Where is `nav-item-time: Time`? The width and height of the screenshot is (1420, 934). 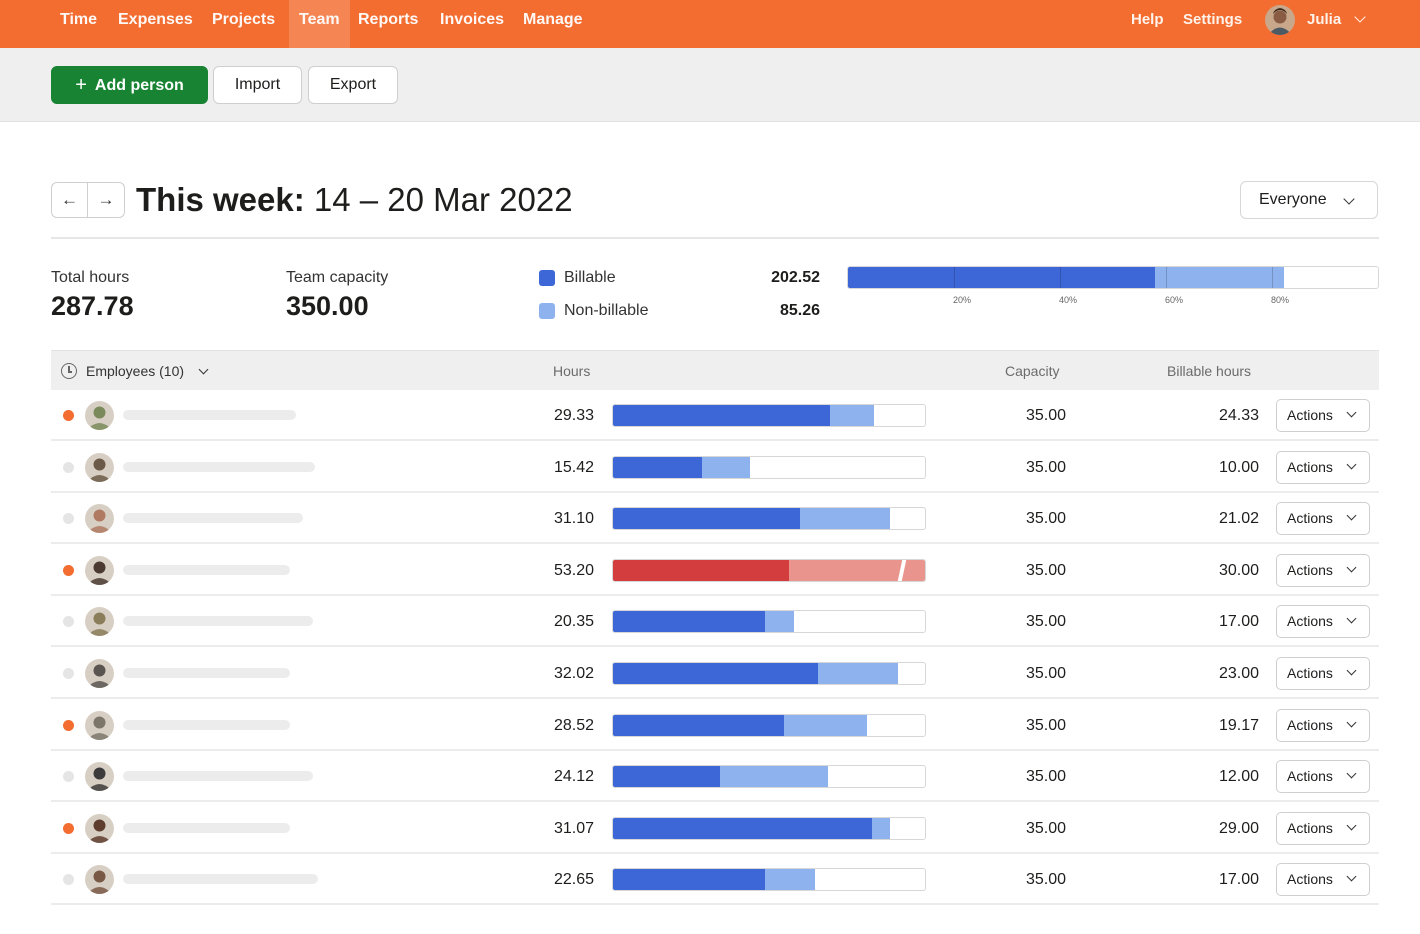
nav-item-time: Time is located at coordinates (78, 24).